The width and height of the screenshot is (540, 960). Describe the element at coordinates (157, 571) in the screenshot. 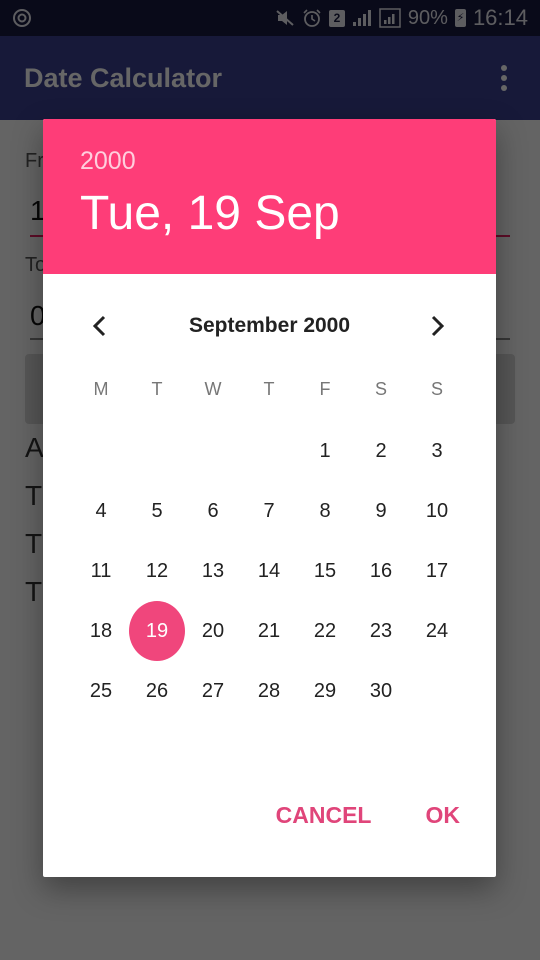

I see `day-cell: 12` at that location.